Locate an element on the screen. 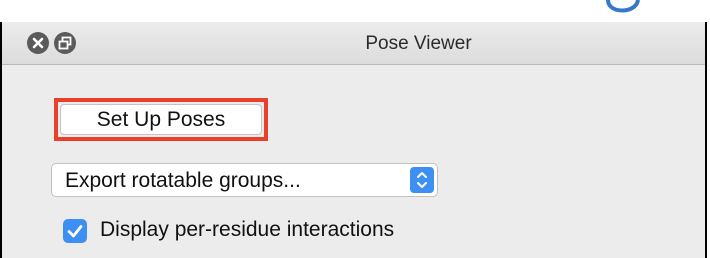 The height and width of the screenshot is (258, 710). display-interactions-label: Display per-residue interactions is located at coordinates (247, 229).